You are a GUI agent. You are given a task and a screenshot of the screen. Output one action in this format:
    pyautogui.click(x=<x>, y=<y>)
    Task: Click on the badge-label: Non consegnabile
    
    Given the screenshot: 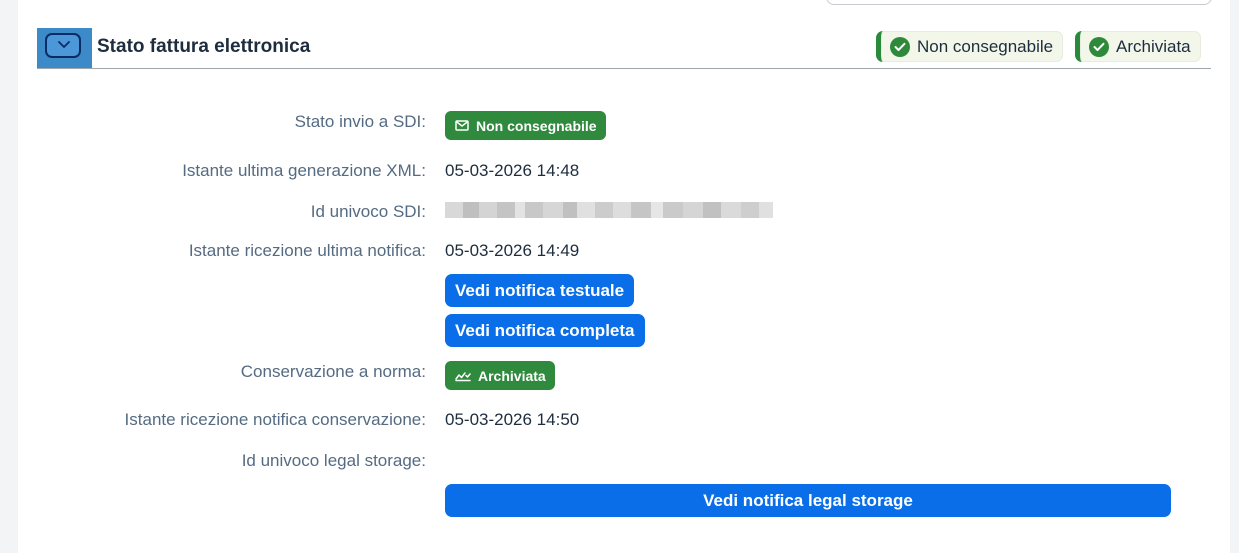 What is the action you would take?
    pyautogui.click(x=536, y=125)
    